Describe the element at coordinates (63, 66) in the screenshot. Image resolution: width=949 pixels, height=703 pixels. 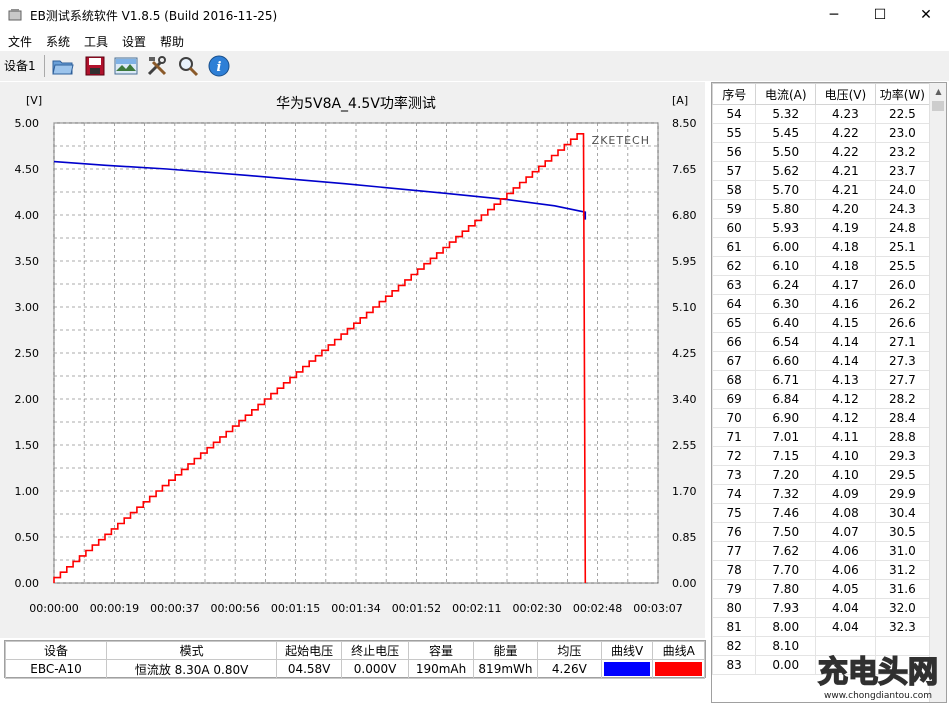
I see `open-folder-icon` at that location.